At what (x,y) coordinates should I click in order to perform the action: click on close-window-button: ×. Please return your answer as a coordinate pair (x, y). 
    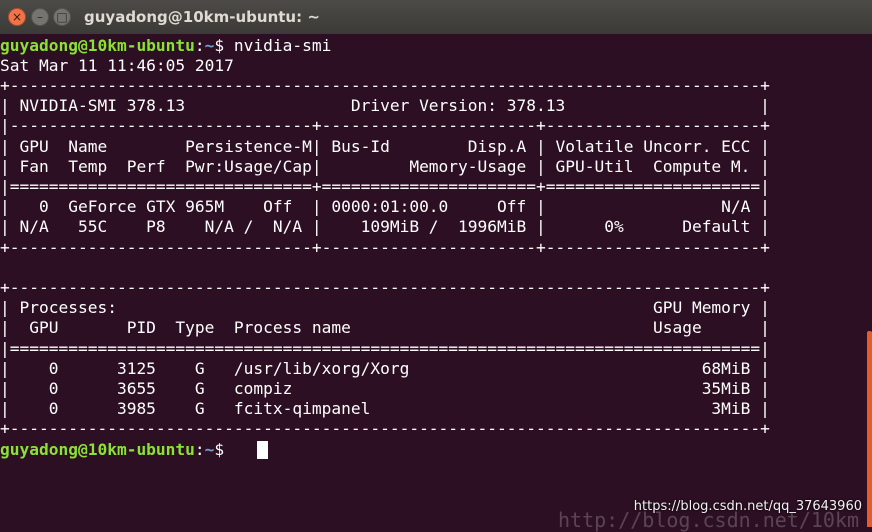
    Looking at the image, I should click on (17, 17).